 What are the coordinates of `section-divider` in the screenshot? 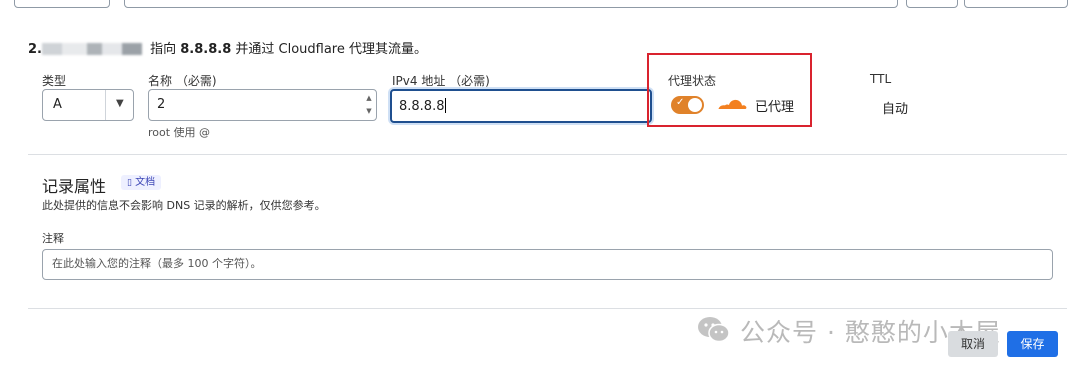 It's located at (547, 154).